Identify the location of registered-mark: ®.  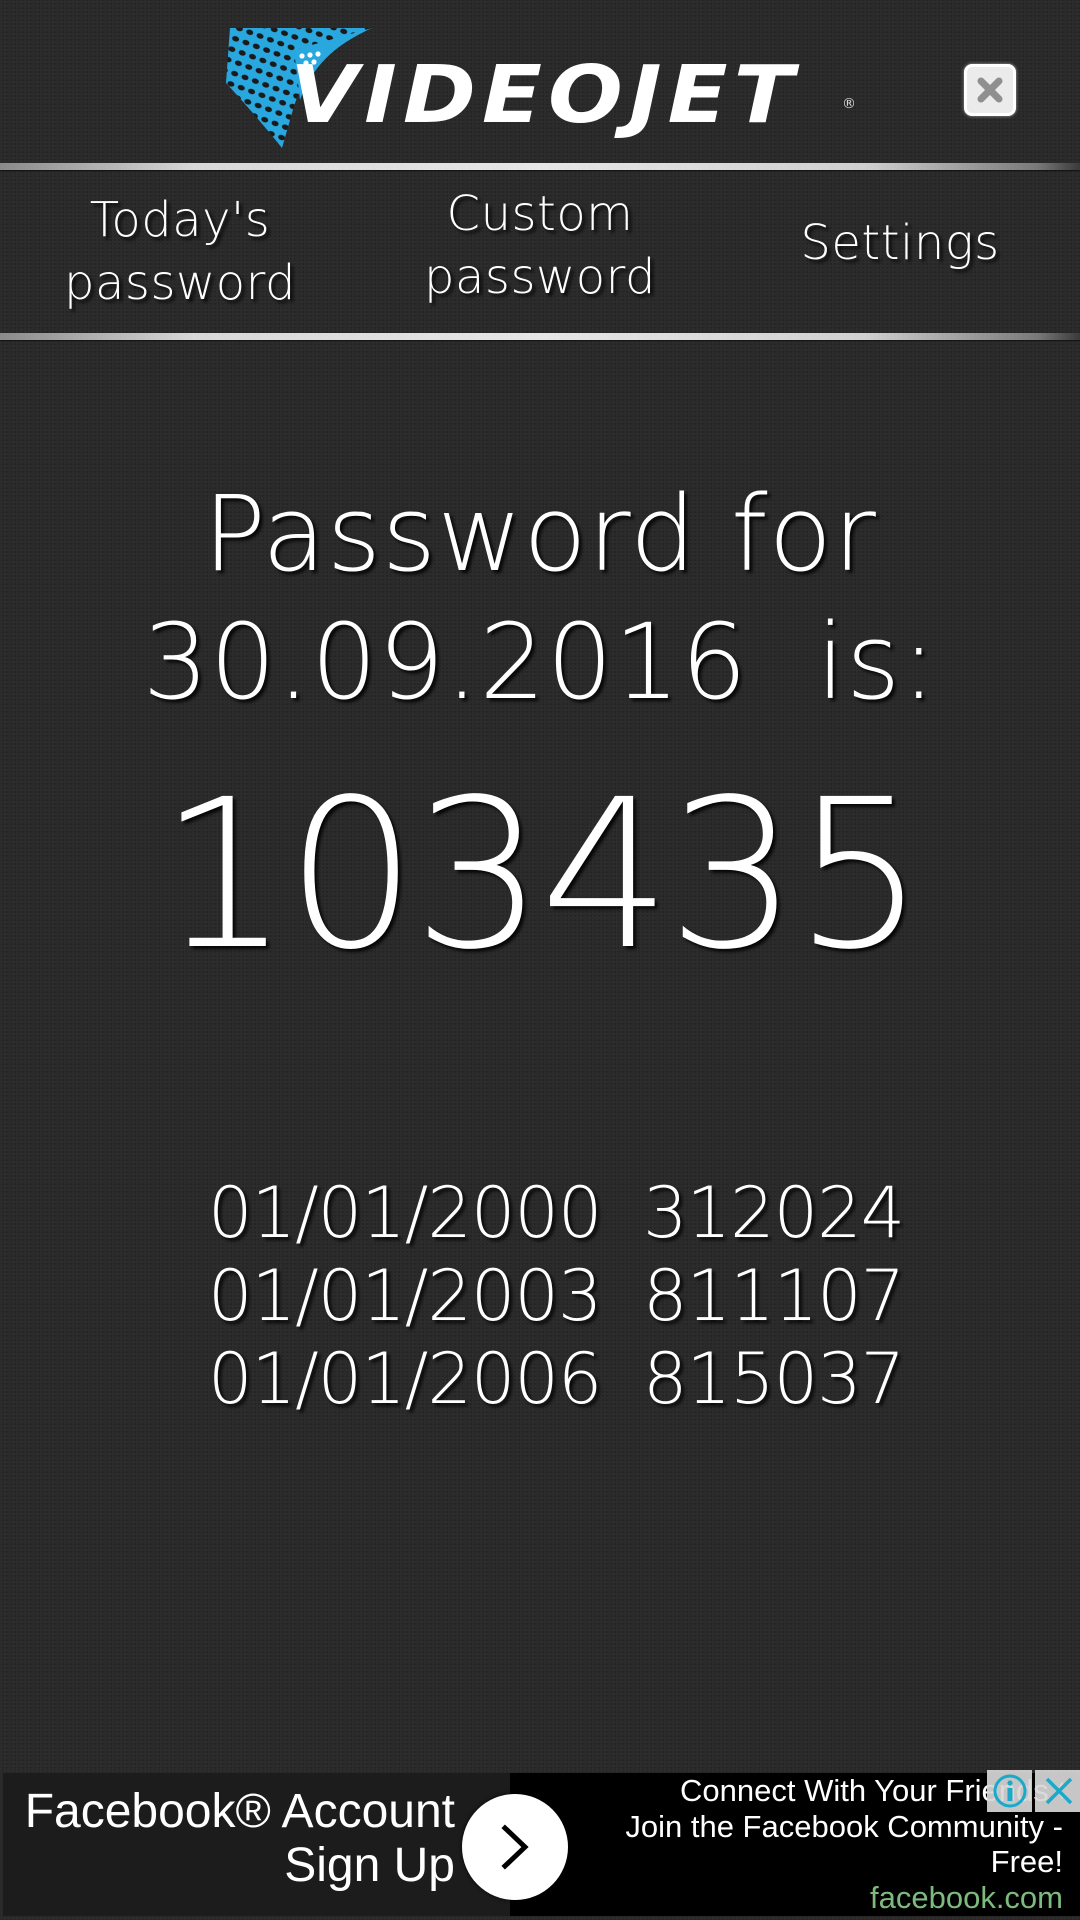
(849, 104).